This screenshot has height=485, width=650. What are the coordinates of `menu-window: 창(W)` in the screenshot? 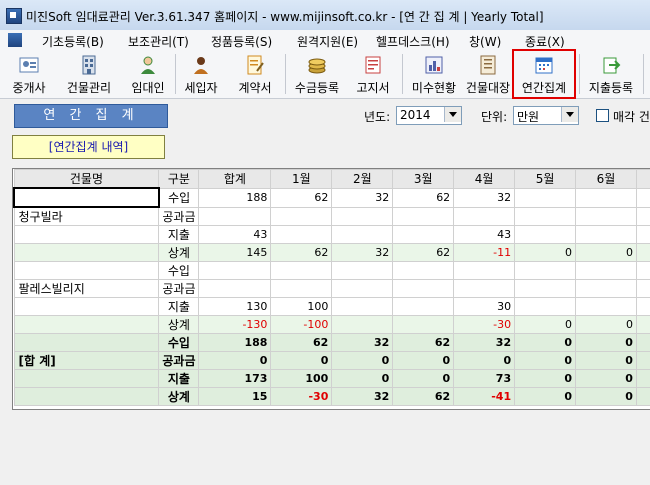 It's located at (485, 41).